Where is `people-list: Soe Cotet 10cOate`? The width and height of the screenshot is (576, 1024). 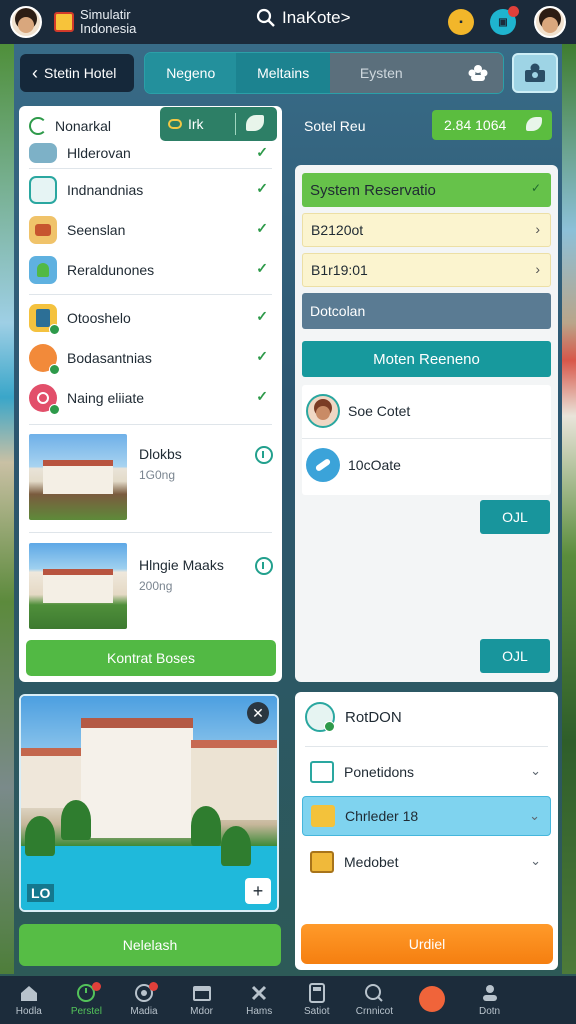 people-list: Soe Cotet 10cOate is located at coordinates (426, 440).